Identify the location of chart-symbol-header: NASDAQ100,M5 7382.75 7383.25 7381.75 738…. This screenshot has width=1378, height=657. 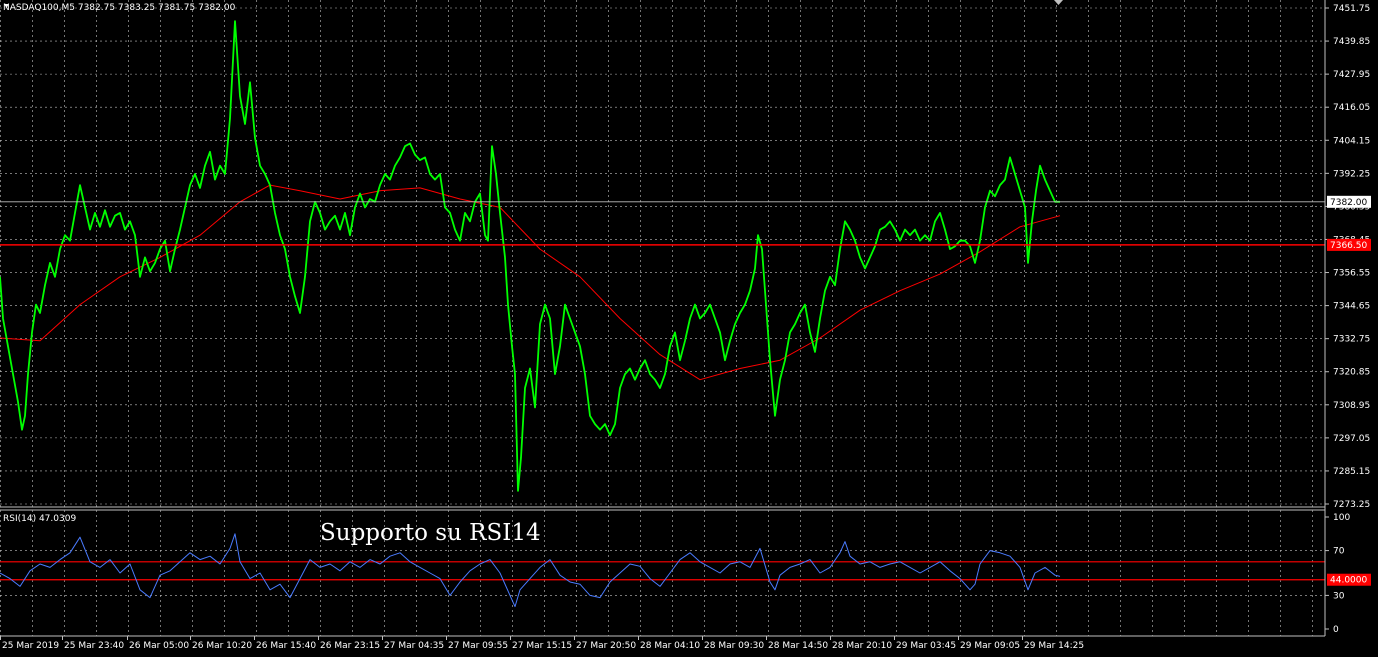
(119, 8).